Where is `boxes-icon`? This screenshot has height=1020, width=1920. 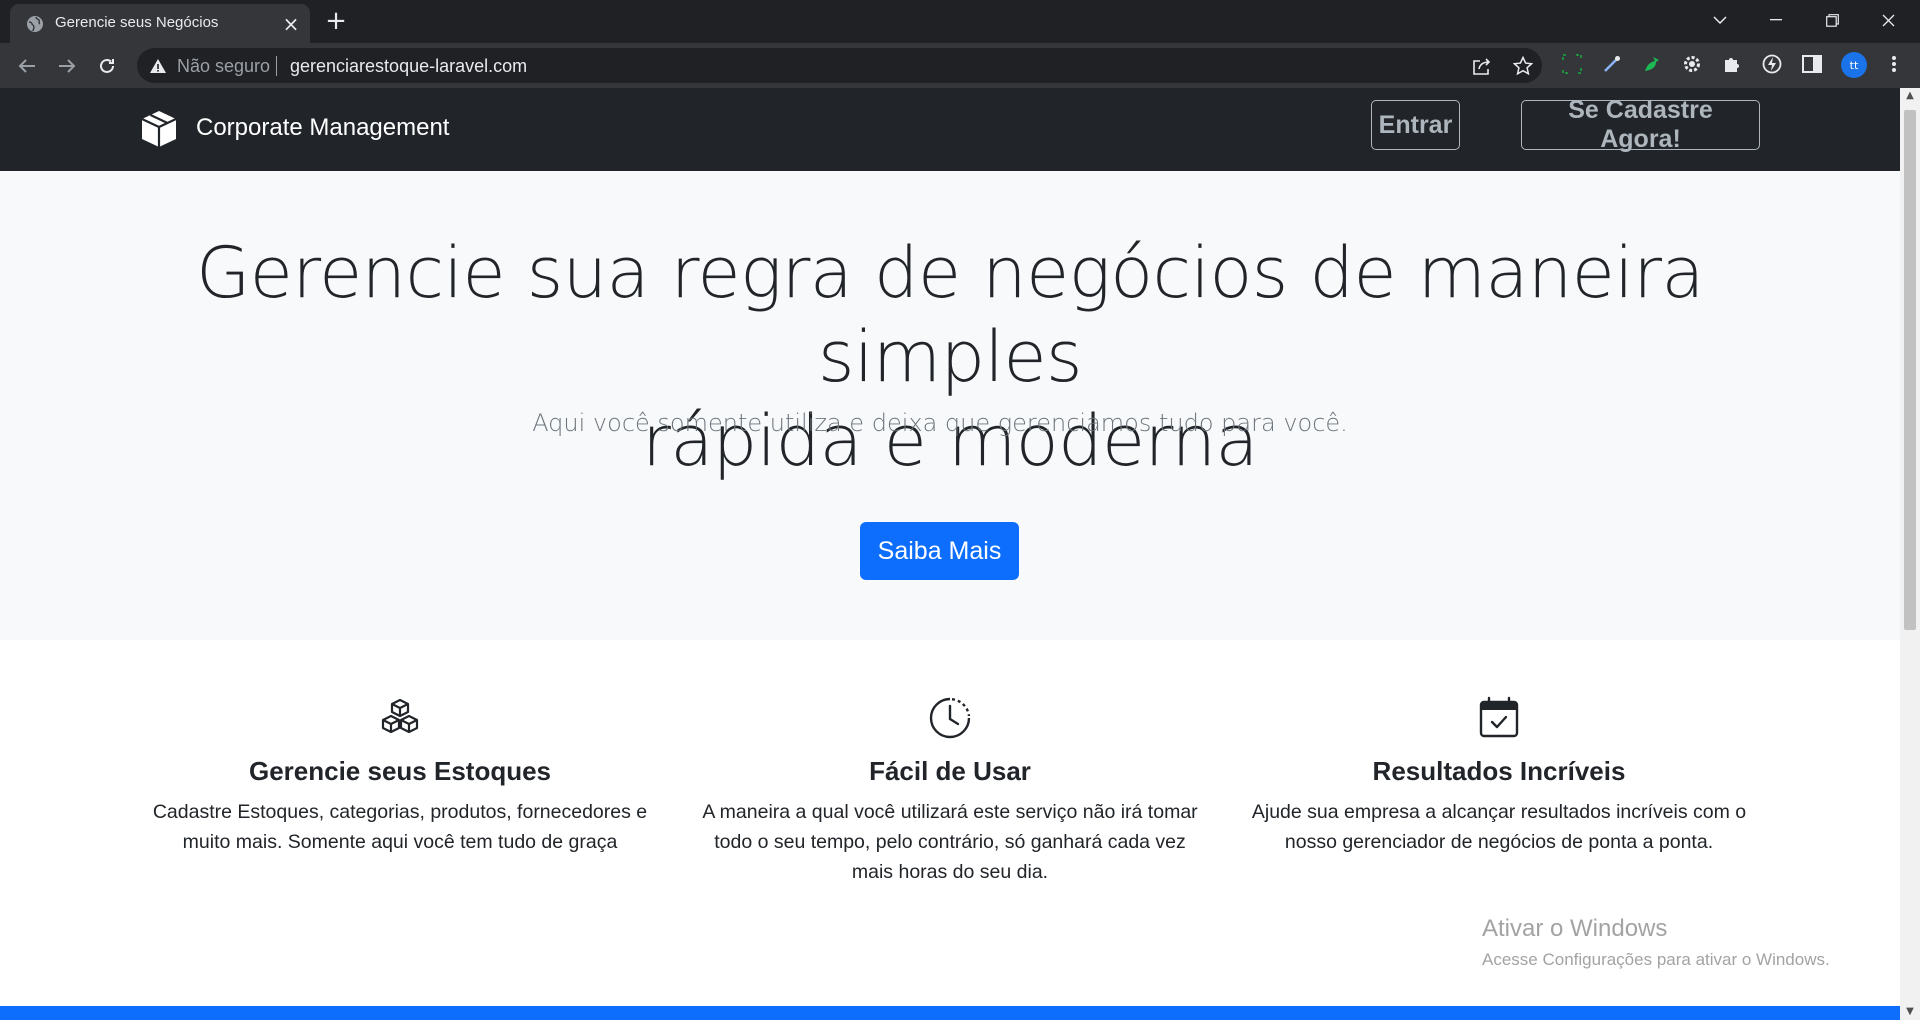 boxes-icon is located at coordinates (400, 716).